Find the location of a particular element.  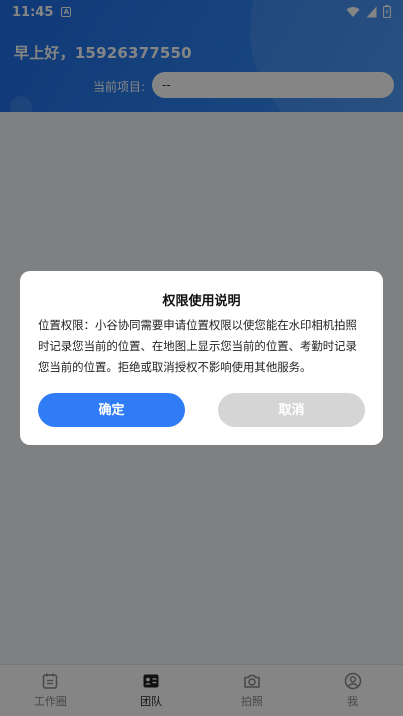

cancel-button: 取消 is located at coordinates (291, 410).